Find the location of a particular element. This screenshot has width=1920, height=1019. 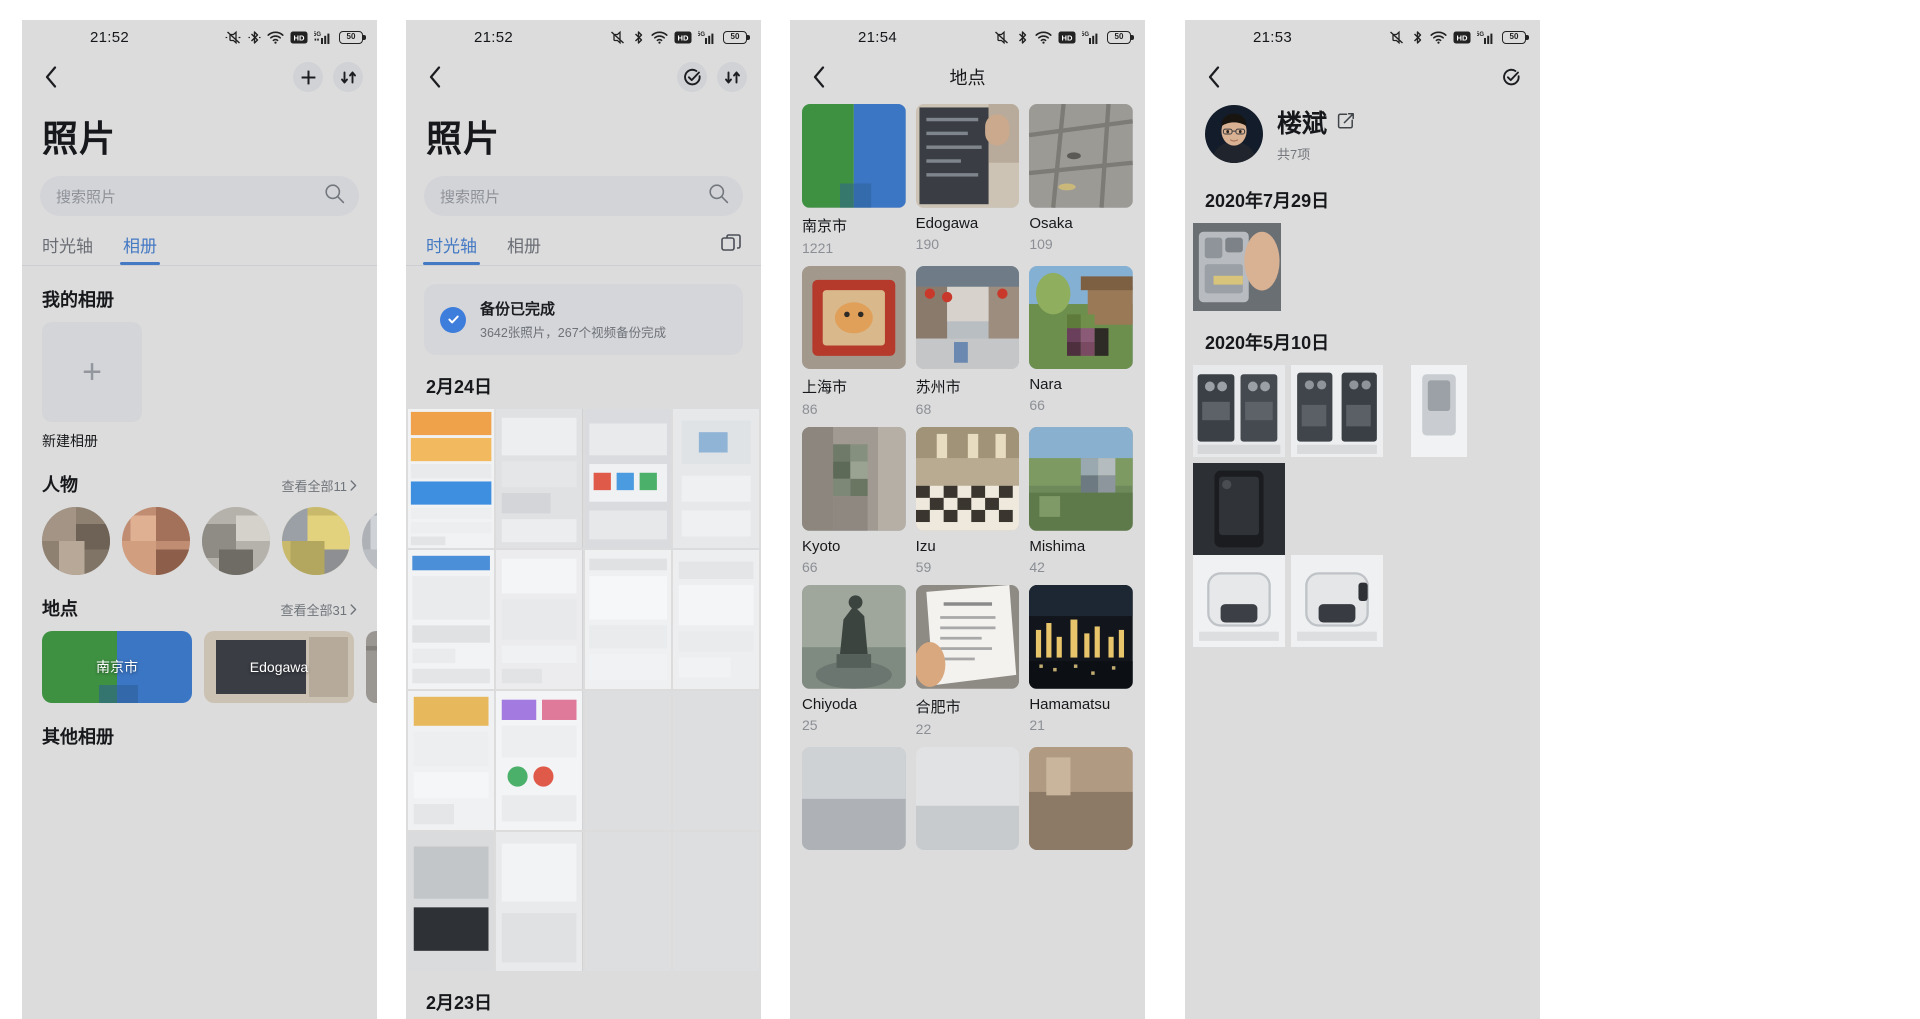

place-card: Osaka 109 is located at coordinates (1081, 180).